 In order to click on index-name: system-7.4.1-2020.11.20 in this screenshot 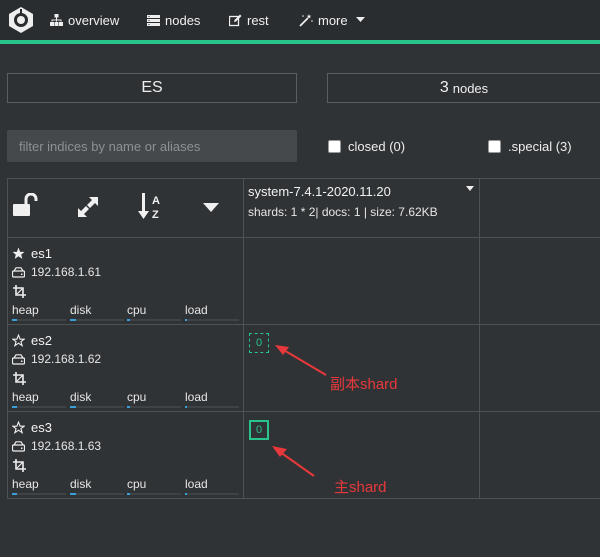, I will do `click(319, 191)`.